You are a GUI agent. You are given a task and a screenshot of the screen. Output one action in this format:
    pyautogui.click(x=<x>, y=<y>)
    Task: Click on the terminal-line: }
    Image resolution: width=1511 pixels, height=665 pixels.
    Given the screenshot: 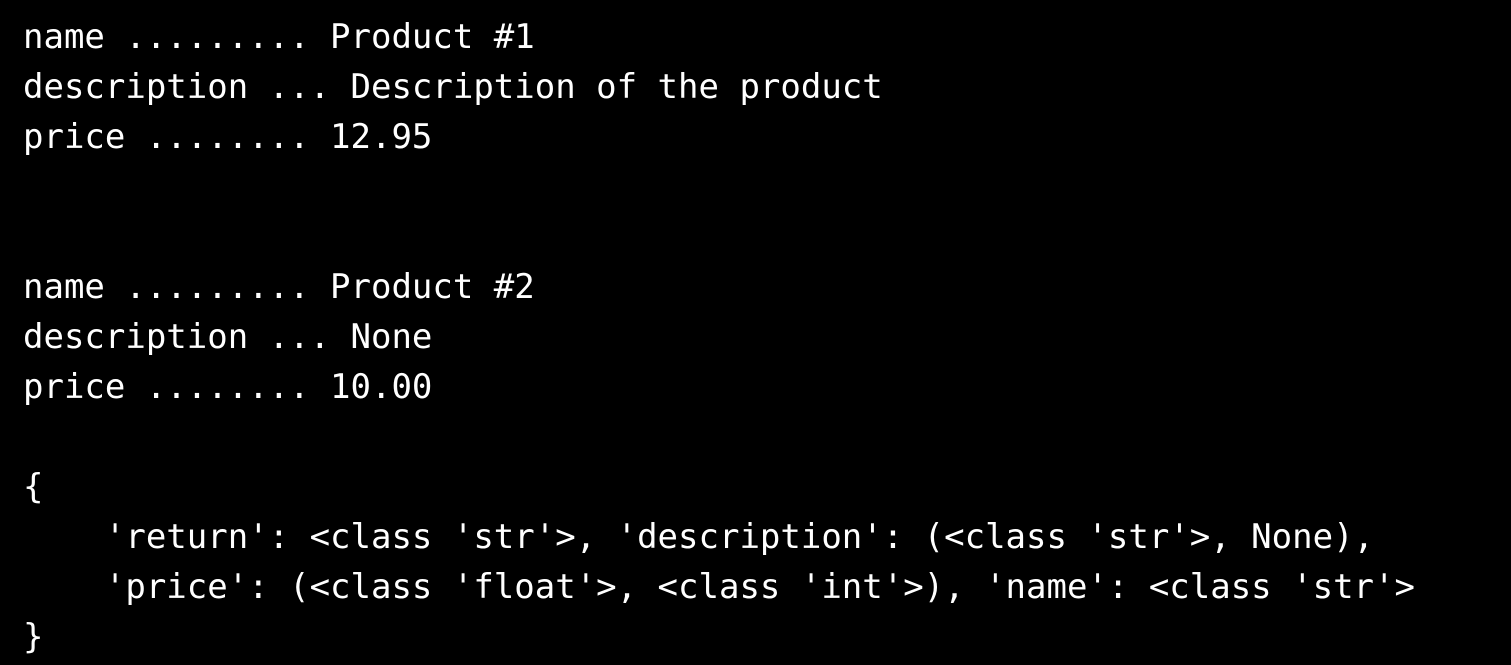 What is the action you would take?
    pyautogui.click(x=33, y=637)
    